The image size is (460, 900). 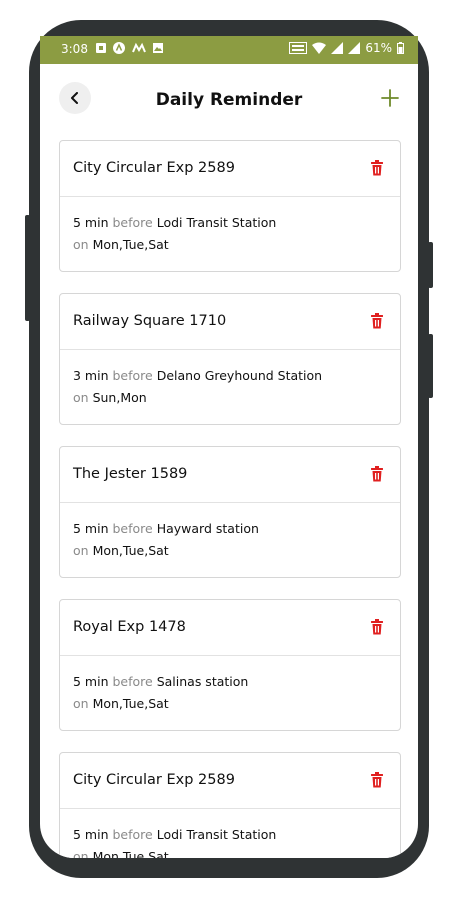 What do you see at coordinates (298, 48) in the screenshot?
I see `volte-icon` at bounding box center [298, 48].